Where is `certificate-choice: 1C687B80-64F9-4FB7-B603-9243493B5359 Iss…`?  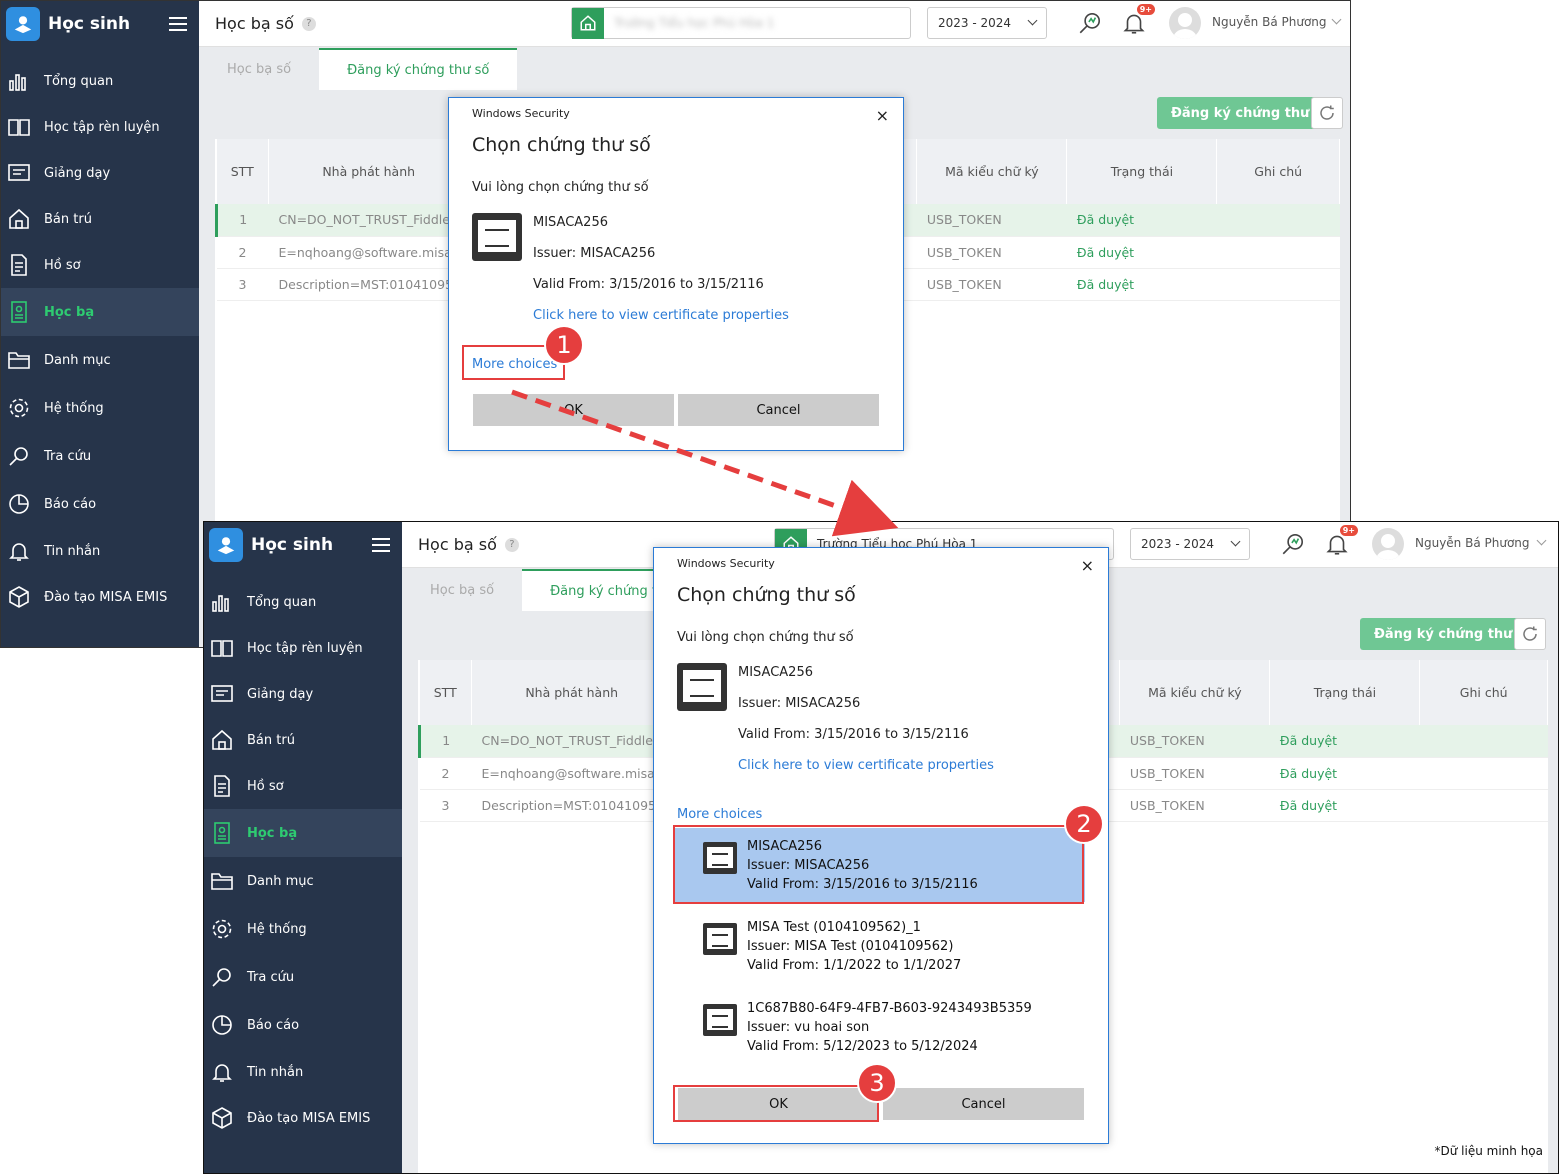
certificate-choice: 1C687B80-64F9-4FB7-B603-9243493B5359 Iss… is located at coordinates (880, 1027).